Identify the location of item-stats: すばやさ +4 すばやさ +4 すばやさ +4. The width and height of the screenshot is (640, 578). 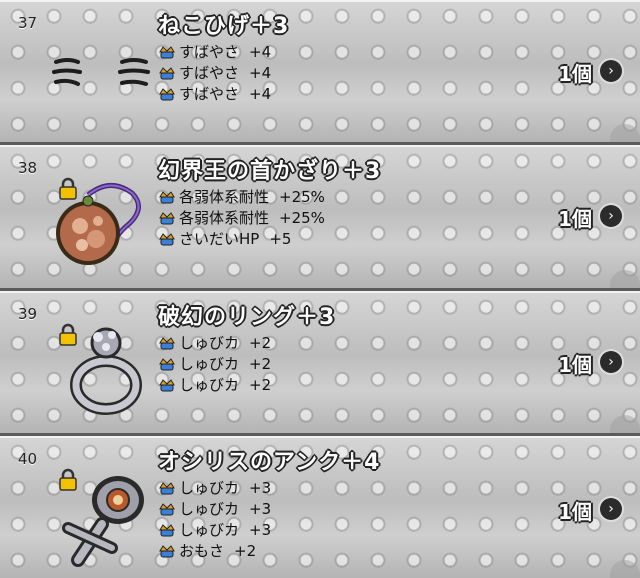
(214, 73).